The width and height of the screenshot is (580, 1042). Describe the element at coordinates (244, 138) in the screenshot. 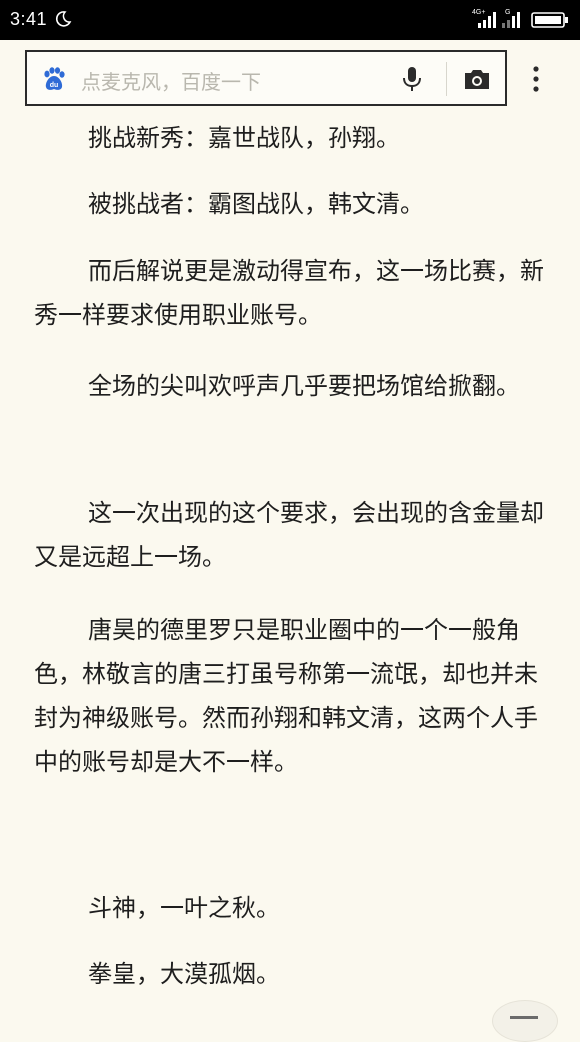

I see `paragraph: 挑战新秀：嘉世战队，孙翔。` at that location.